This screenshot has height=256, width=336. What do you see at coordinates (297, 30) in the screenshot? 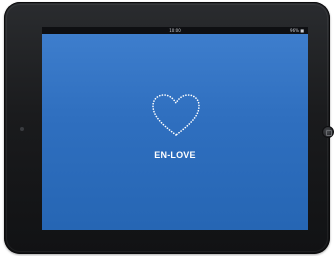
I see `status-battery: 96% ■` at bounding box center [297, 30].